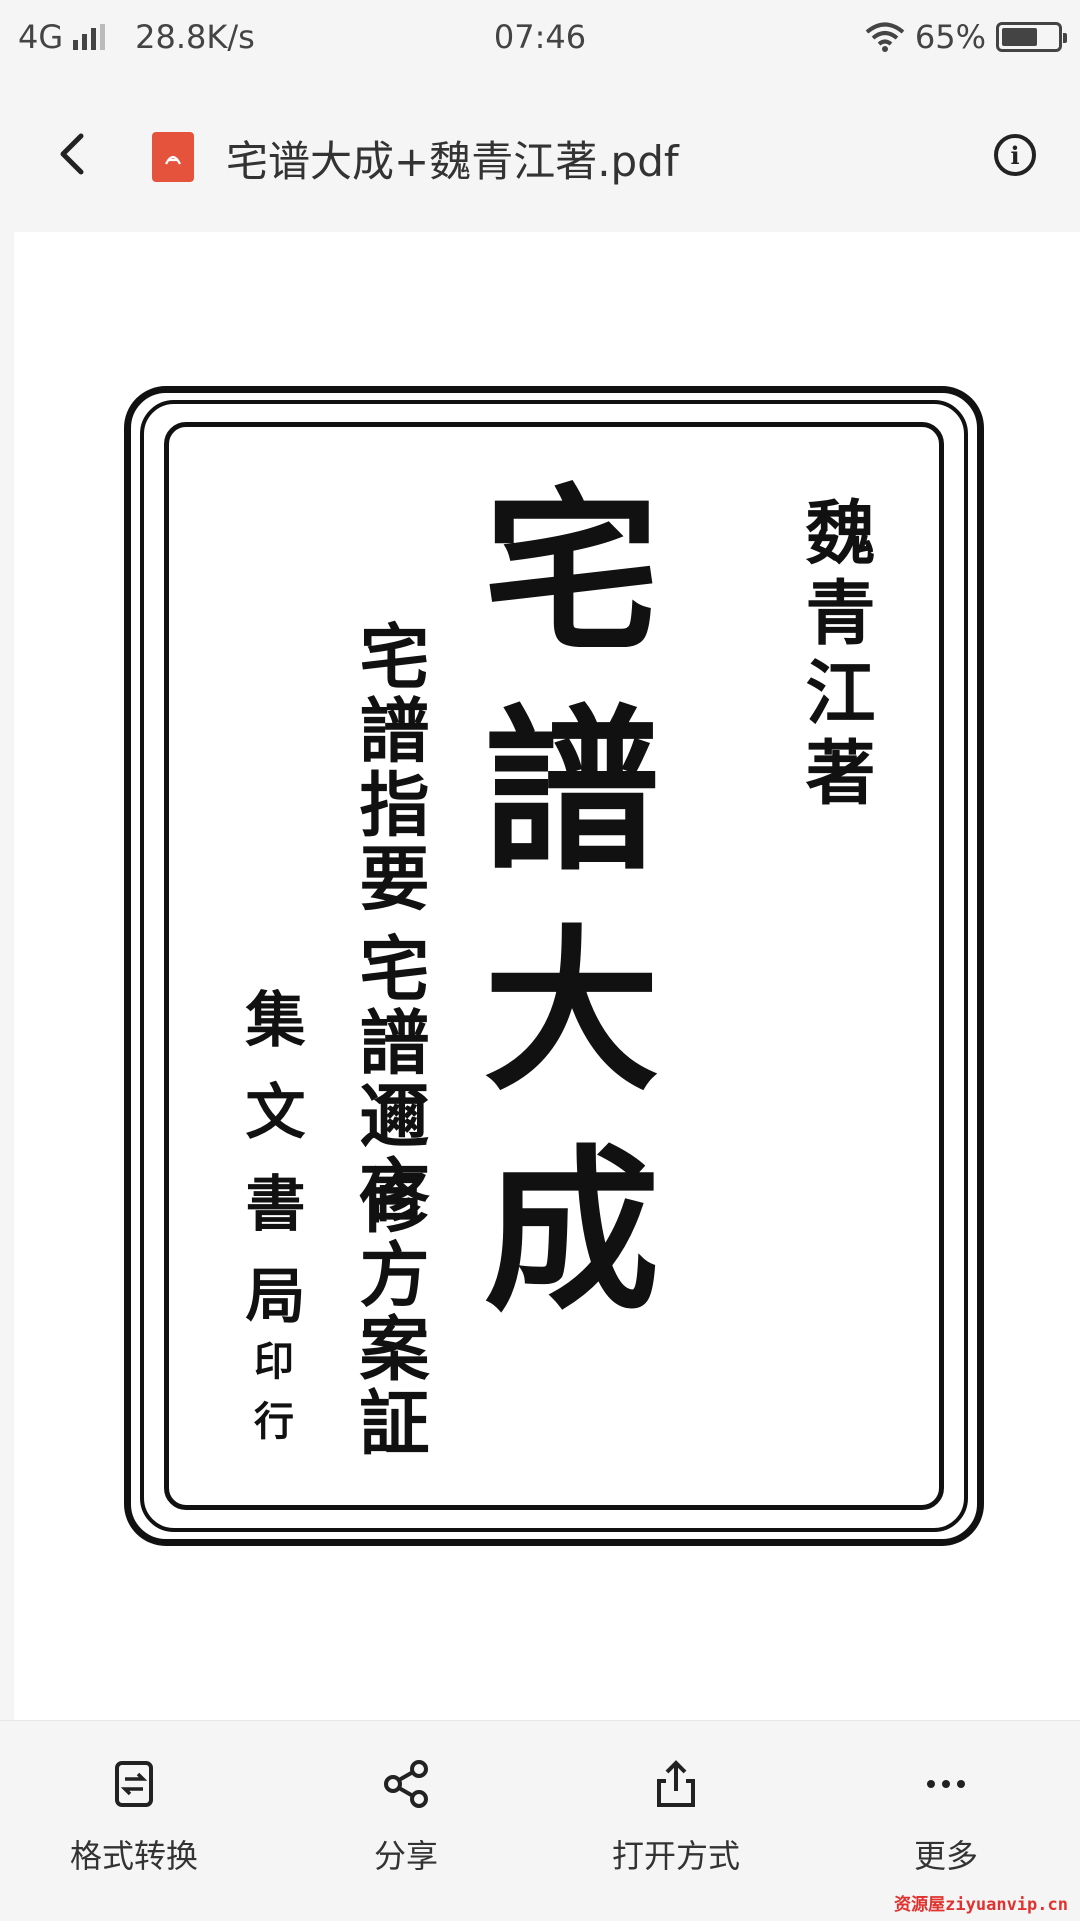  I want to click on pdf-icon, so click(173, 157).